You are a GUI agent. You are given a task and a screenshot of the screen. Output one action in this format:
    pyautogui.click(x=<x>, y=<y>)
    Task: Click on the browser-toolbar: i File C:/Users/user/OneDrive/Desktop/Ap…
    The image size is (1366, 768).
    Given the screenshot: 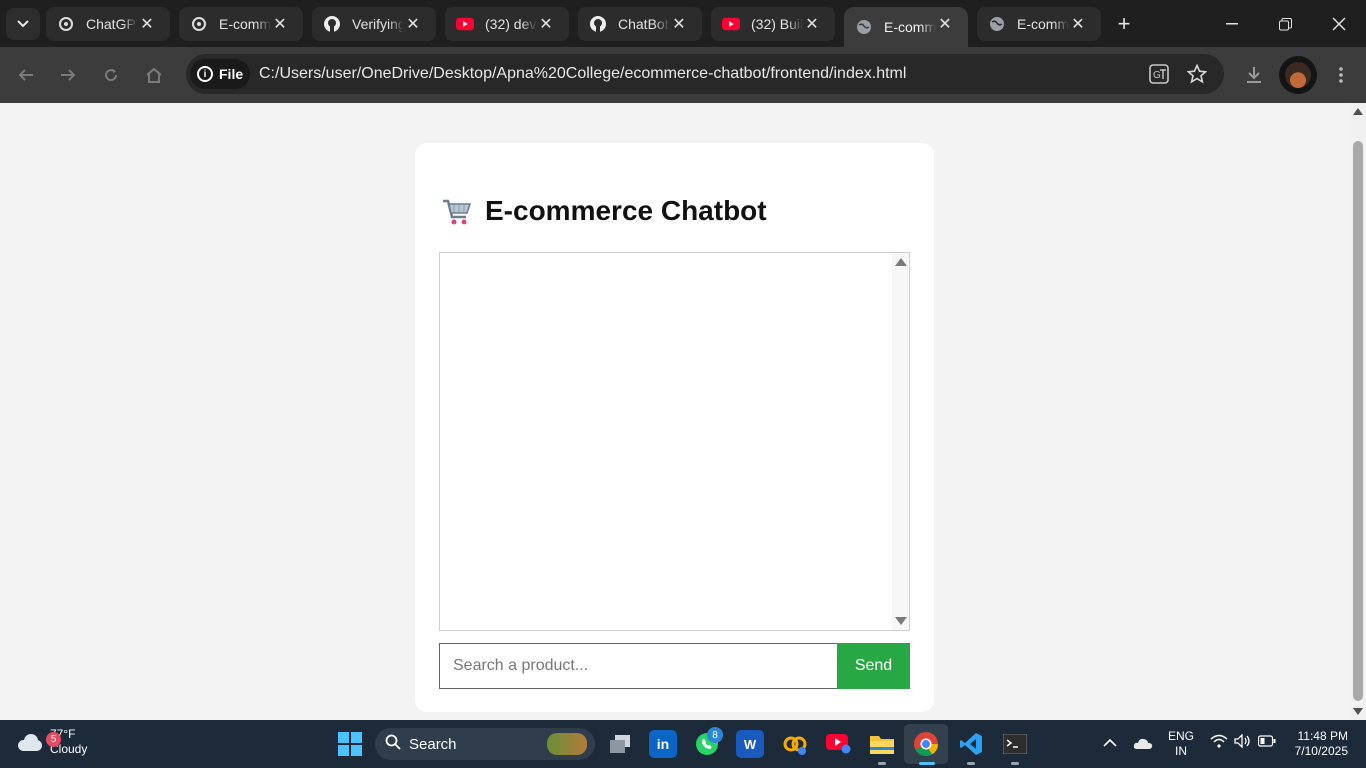 What is the action you would take?
    pyautogui.click(x=683, y=75)
    